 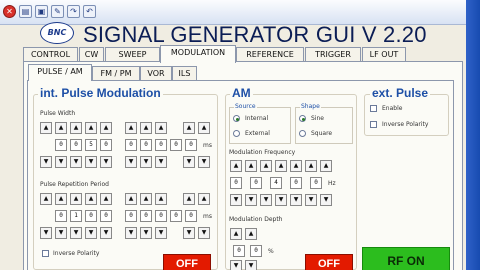 I want to click on ext-enable-checkbox, so click(x=373, y=108).